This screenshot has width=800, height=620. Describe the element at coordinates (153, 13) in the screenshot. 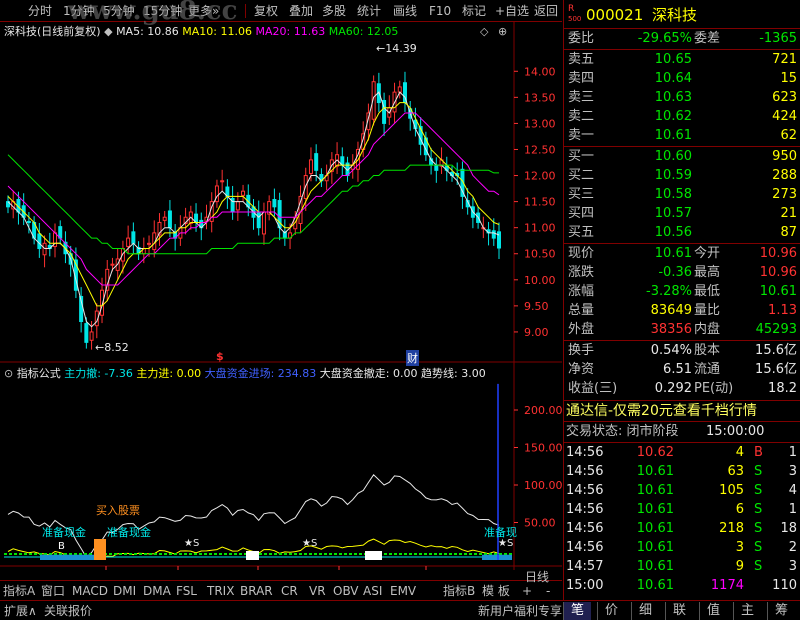

I see `watermark: www.gu8.cc` at that location.